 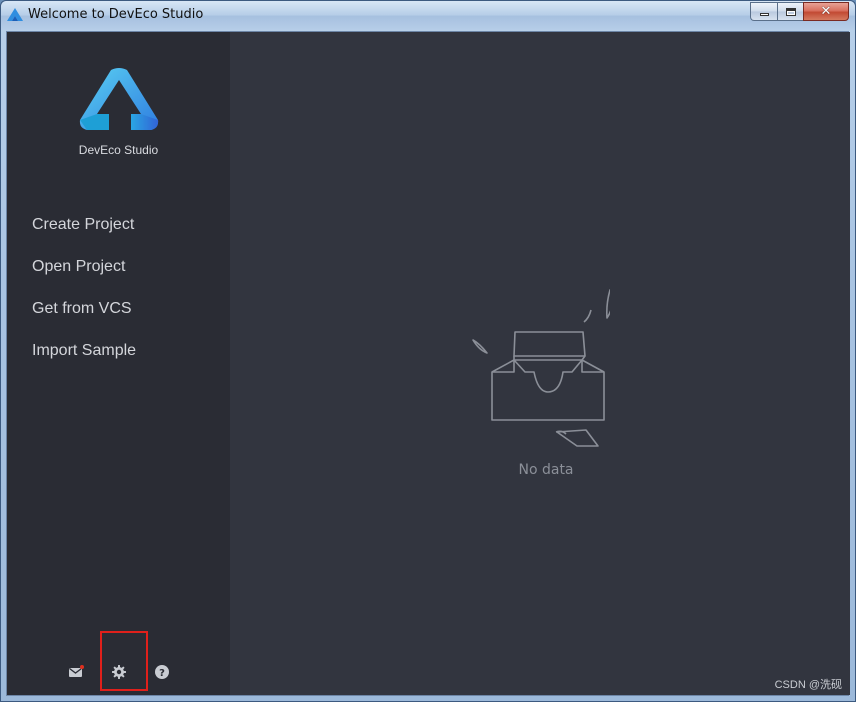 I want to click on help-icon: ?, so click(x=162, y=672).